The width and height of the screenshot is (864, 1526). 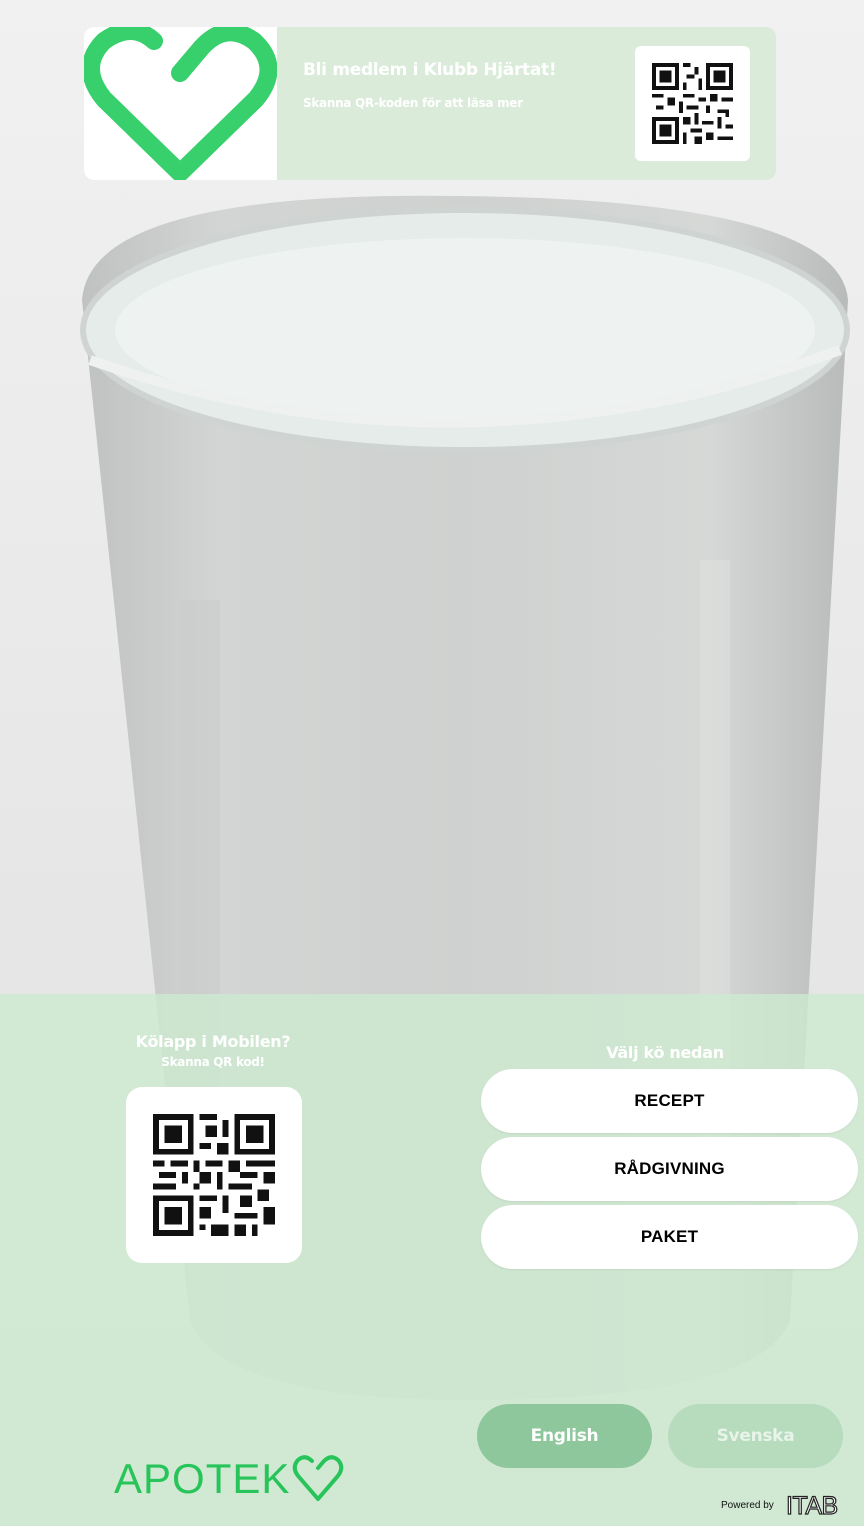 I want to click on queue-button-paket: PAKET, so click(x=669, y=1237).